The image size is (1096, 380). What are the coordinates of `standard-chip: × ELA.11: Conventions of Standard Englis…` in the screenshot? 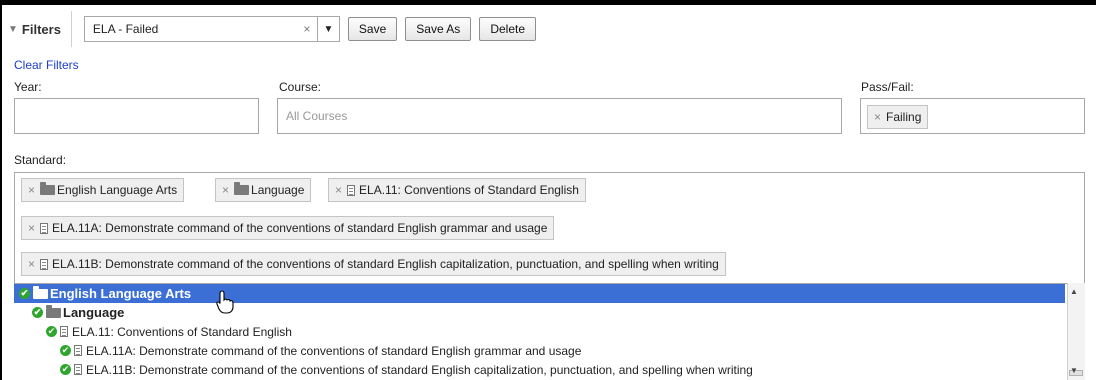 It's located at (457, 190).